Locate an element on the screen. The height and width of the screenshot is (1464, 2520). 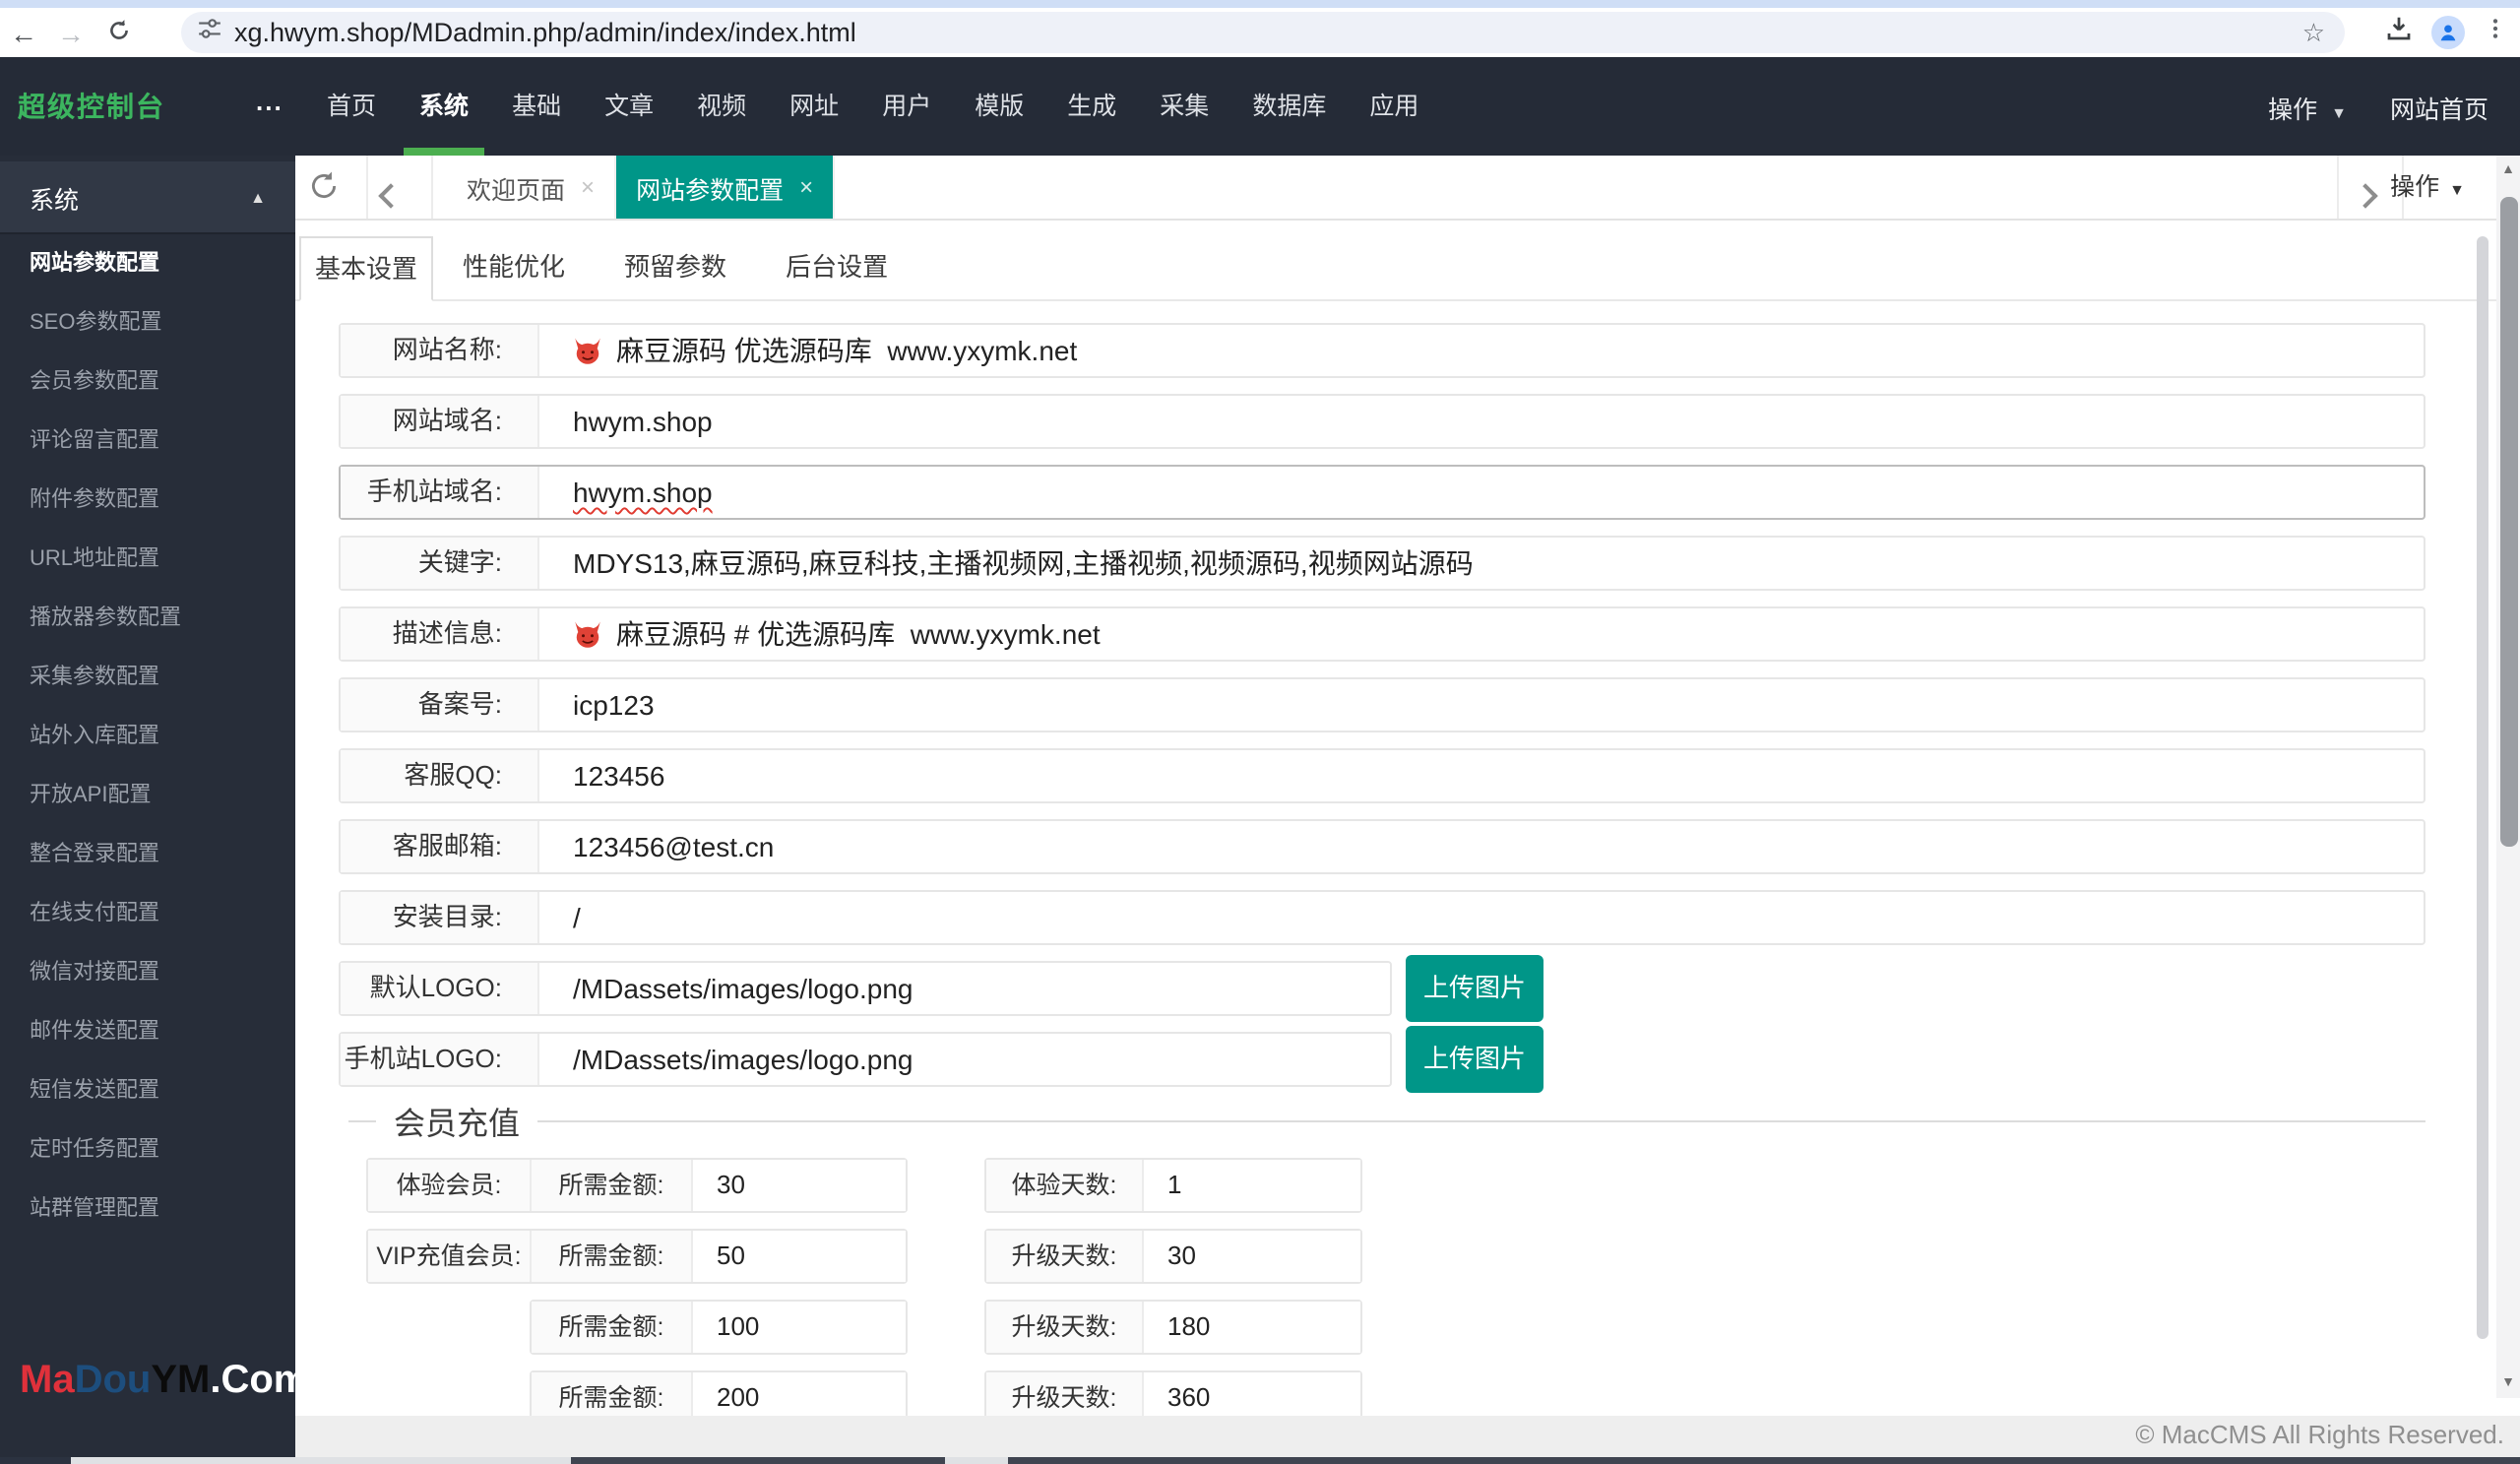
field-value-text: /MDassets/images/logo.png is located at coordinates (743, 1059).